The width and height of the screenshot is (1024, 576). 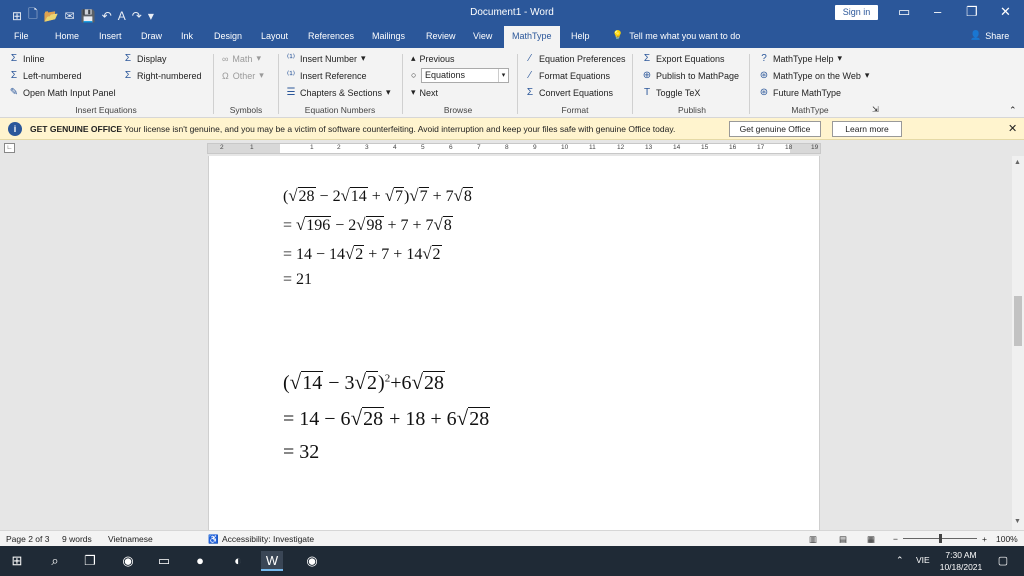 What do you see at coordinates (843, 539) in the screenshot?
I see `print-layout-icon: ▤` at bounding box center [843, 539].